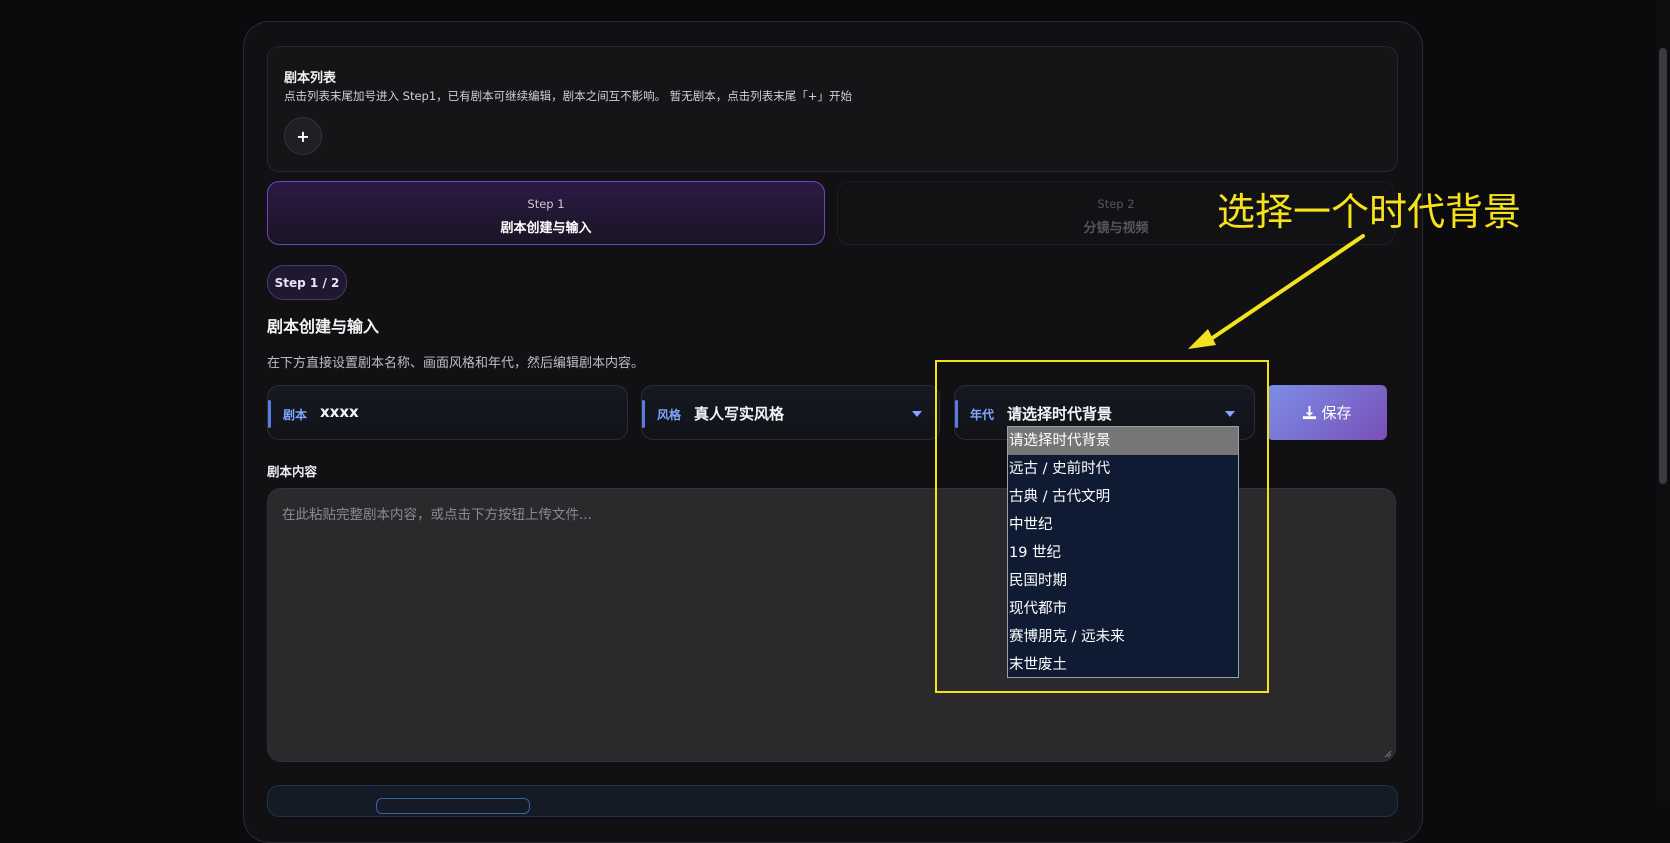  Describe the element at coordinates (1663, 266) in the screenshot. I see `scrollbar-thumb` at that location.